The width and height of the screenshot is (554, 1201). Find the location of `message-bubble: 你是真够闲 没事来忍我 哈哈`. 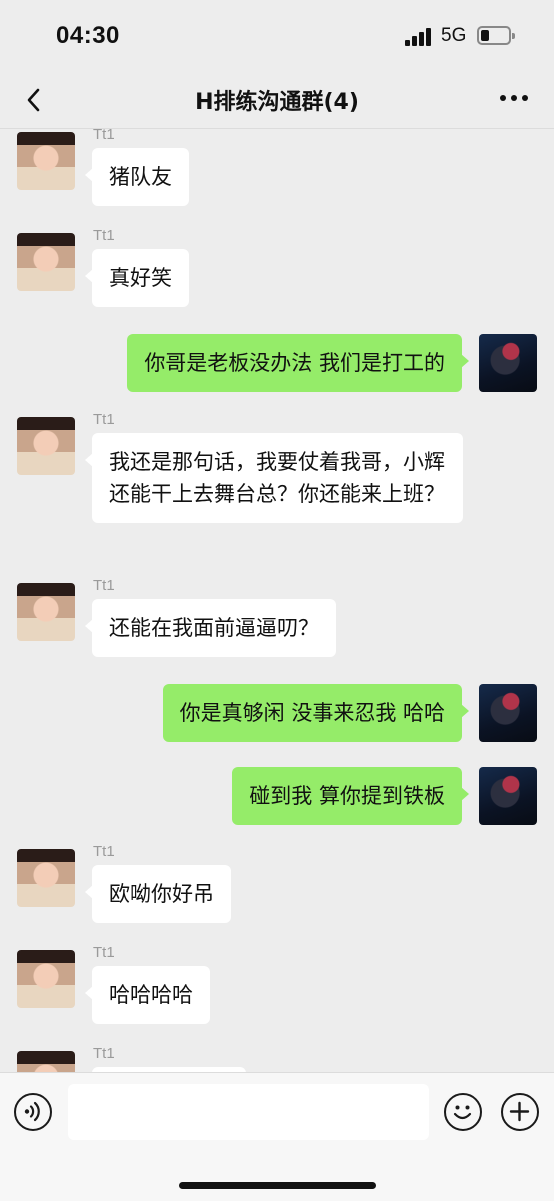

message-bubble: 你是真够闲 没事来忍我 哈哈 is located at coordinates (316, 713).